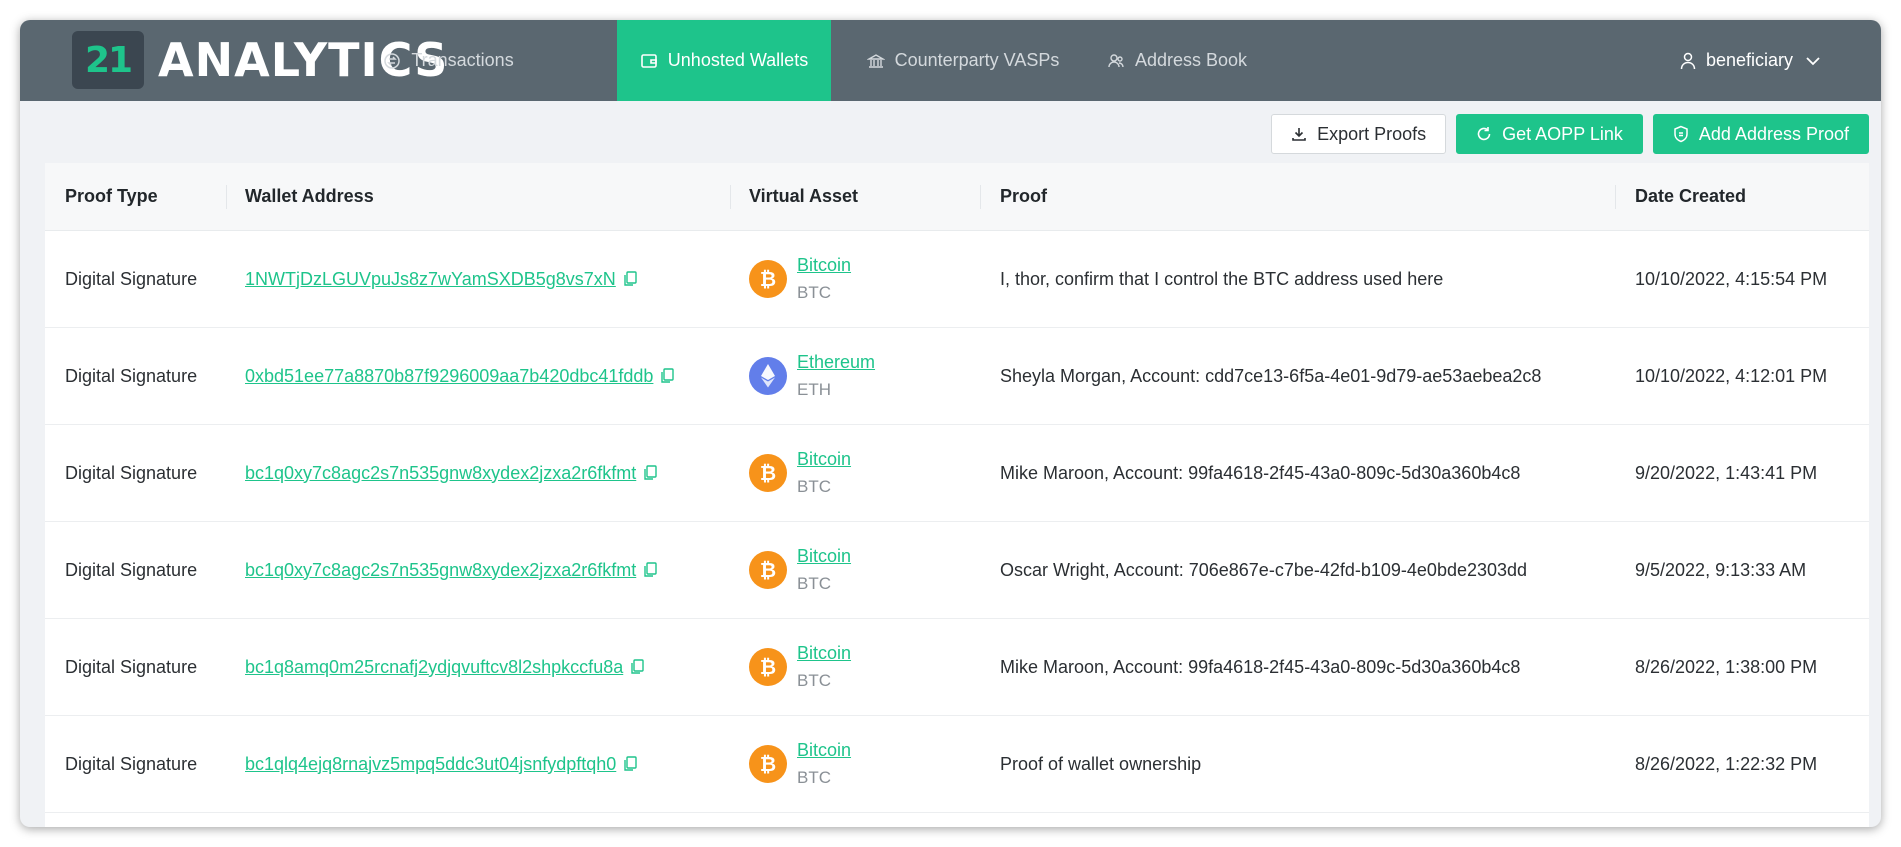  Describe the element at coordinates (111, 196) in the screenshot. I see `header-proof-type: Proof Type` at that location.